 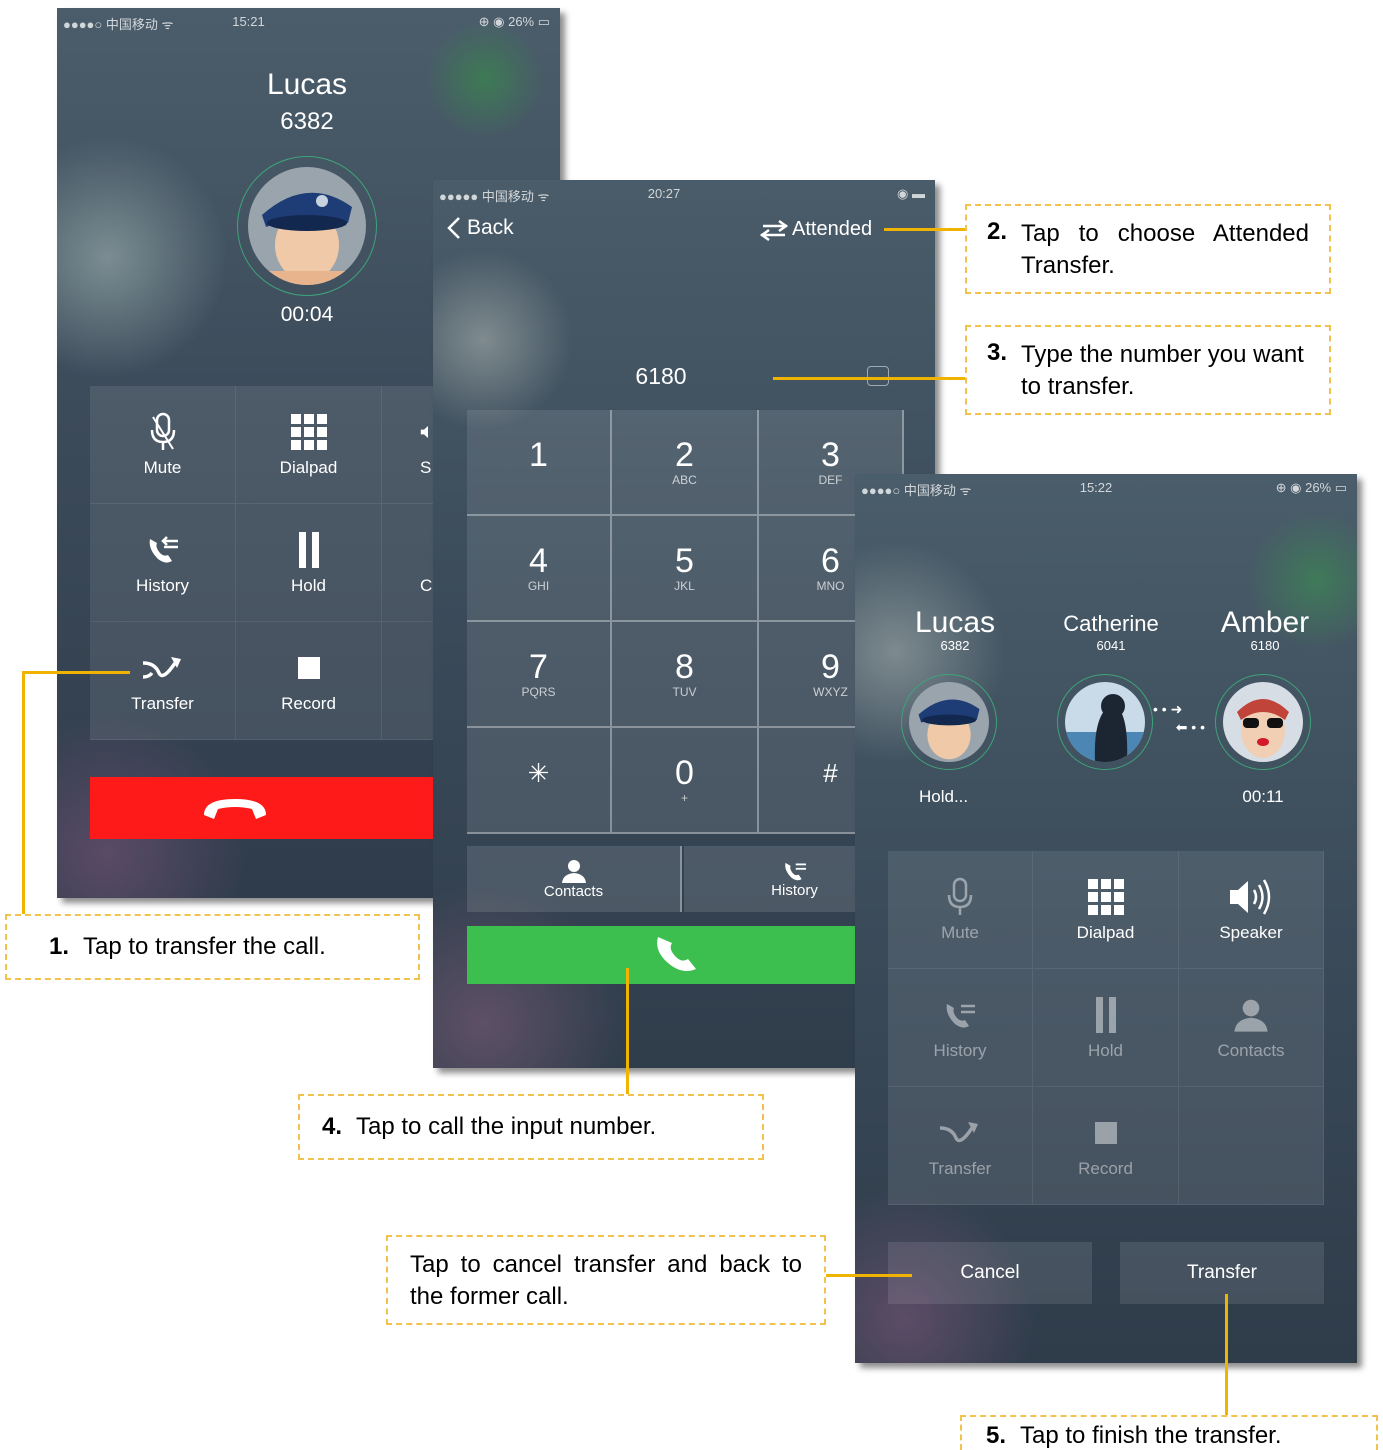 What do you see at coordinates (204, 946) in the screenshot?
I see `callout-text: Tap to transfer the call.` at bounding box center [204, 946].